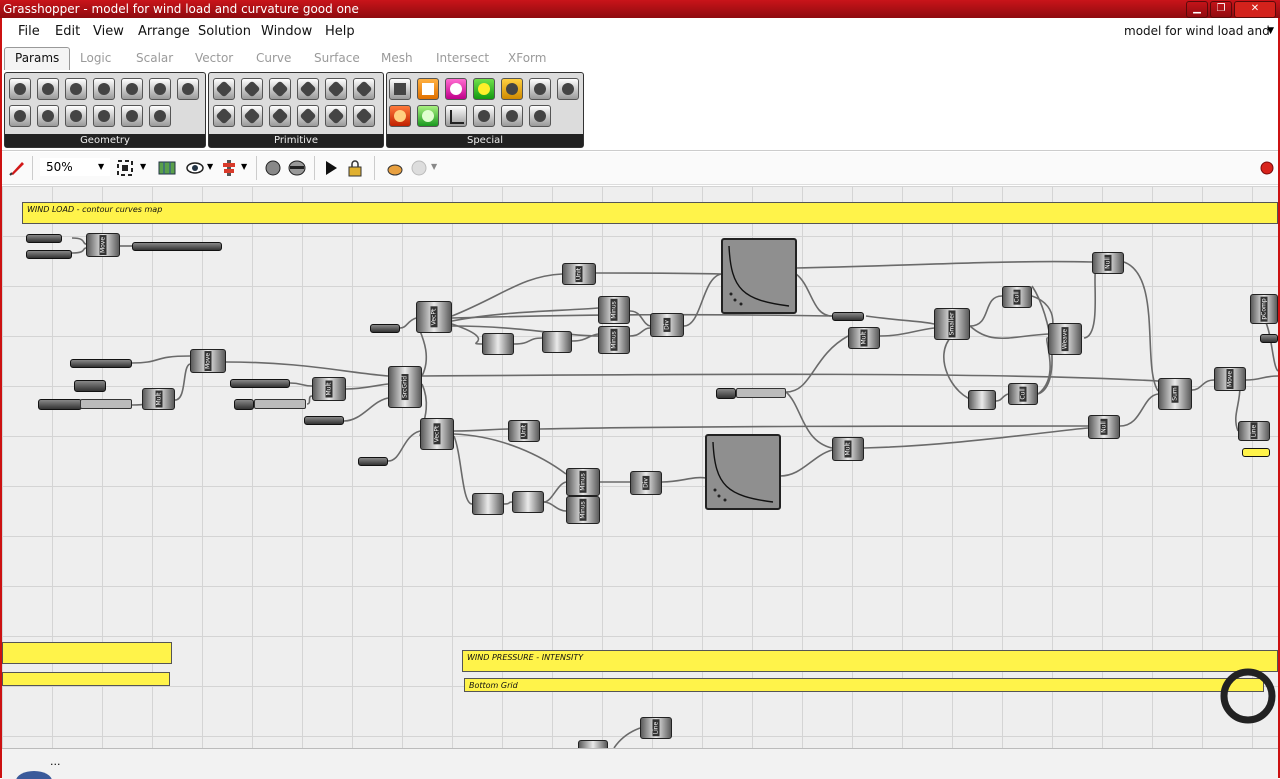  I want to click on menu-arrange: Arrange, so click(164, 31).